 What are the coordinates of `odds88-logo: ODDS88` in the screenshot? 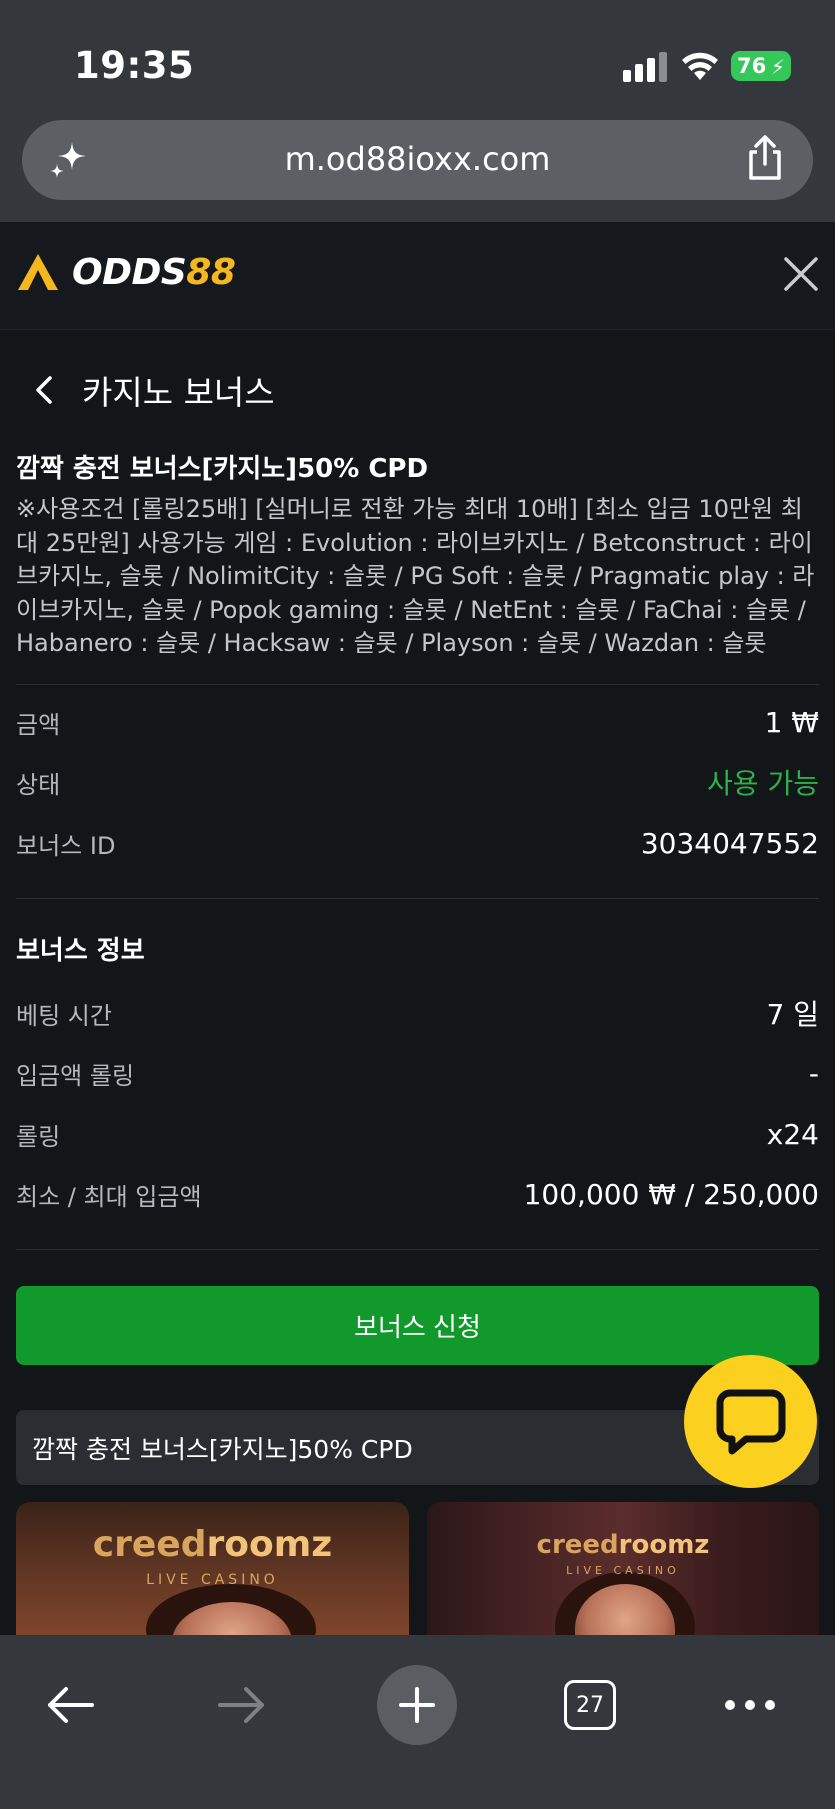 It's located at (126, 272).